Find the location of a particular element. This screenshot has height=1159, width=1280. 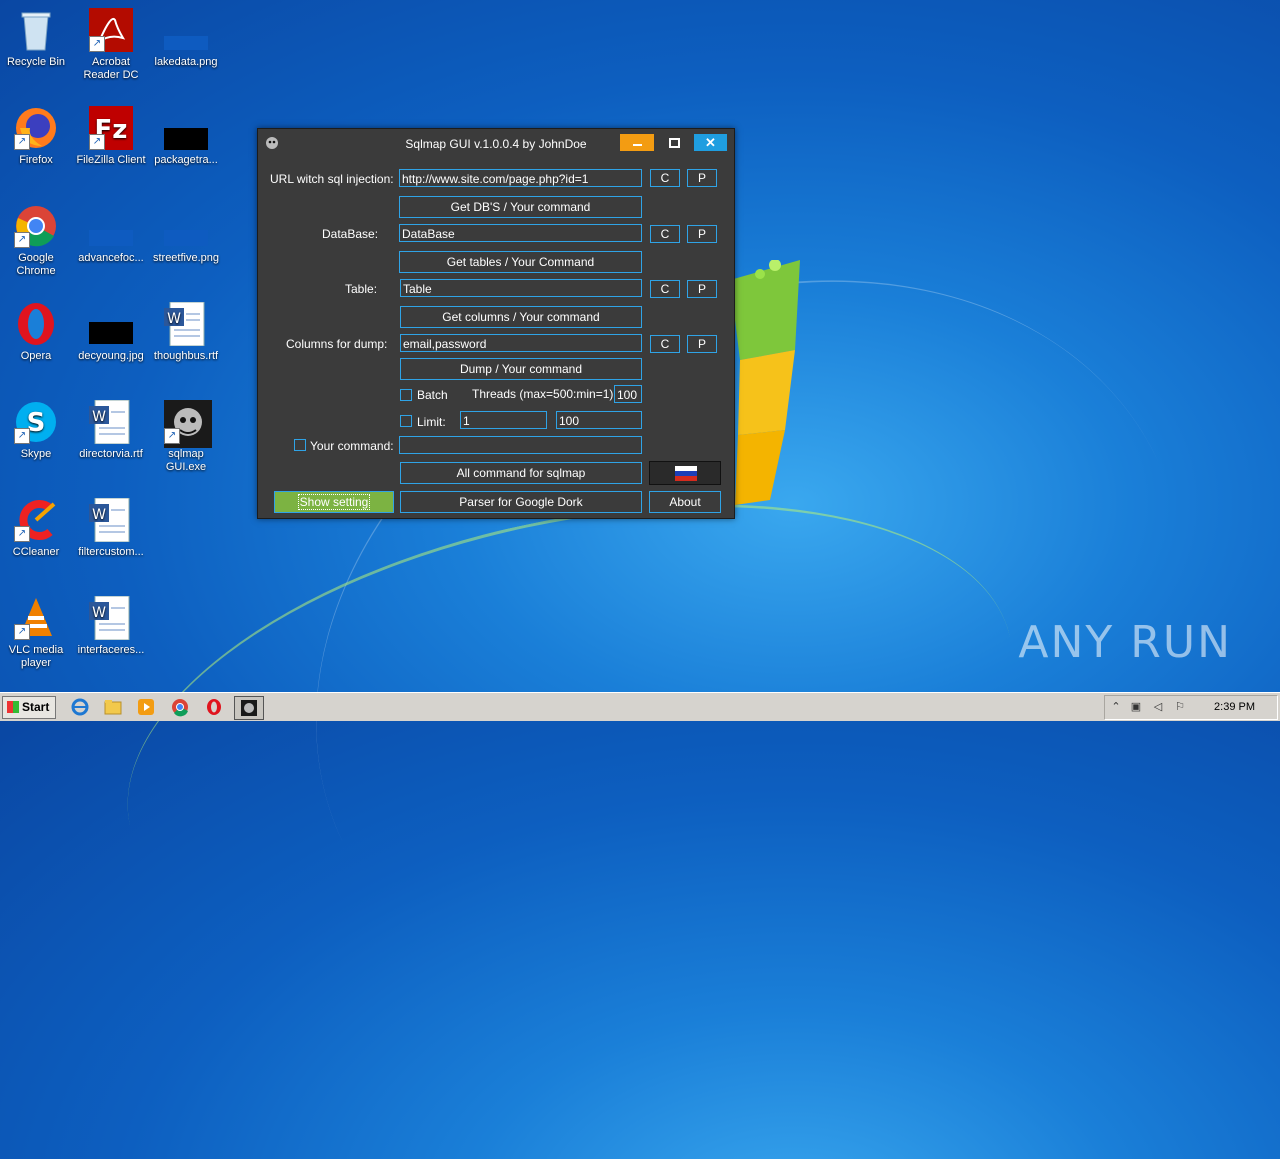

start-label: Start is located at coordinates (36, 707).